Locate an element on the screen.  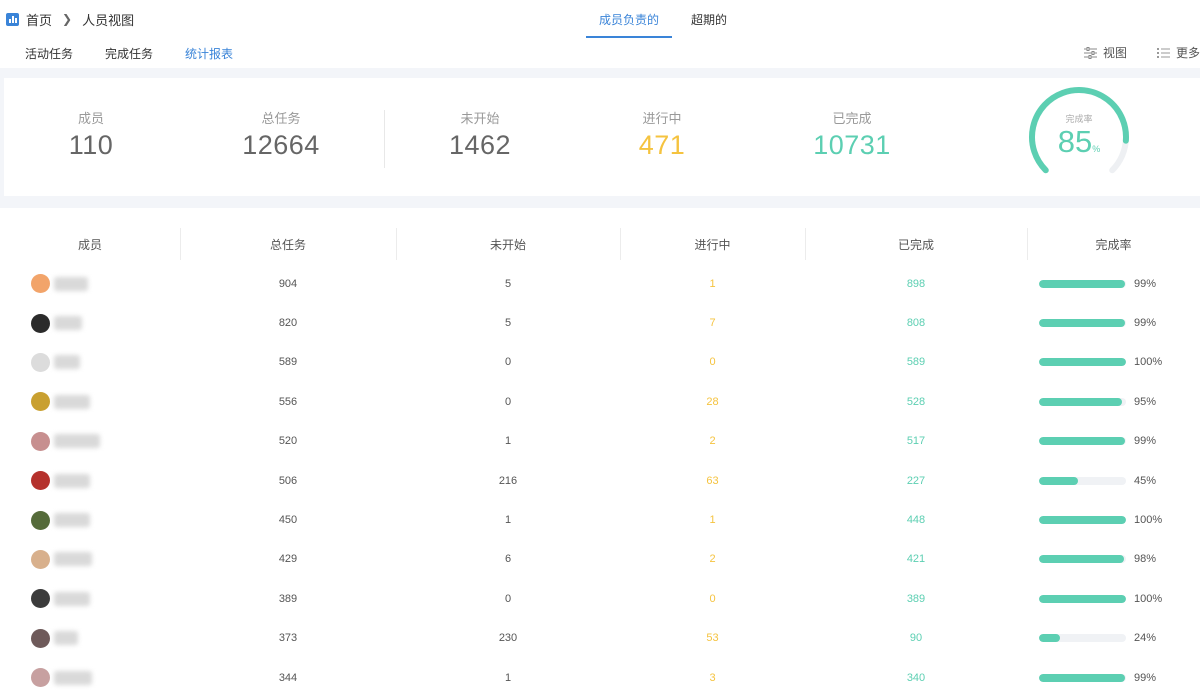
breadcrumb-home: 首页 is located at coordinates (39, 19).